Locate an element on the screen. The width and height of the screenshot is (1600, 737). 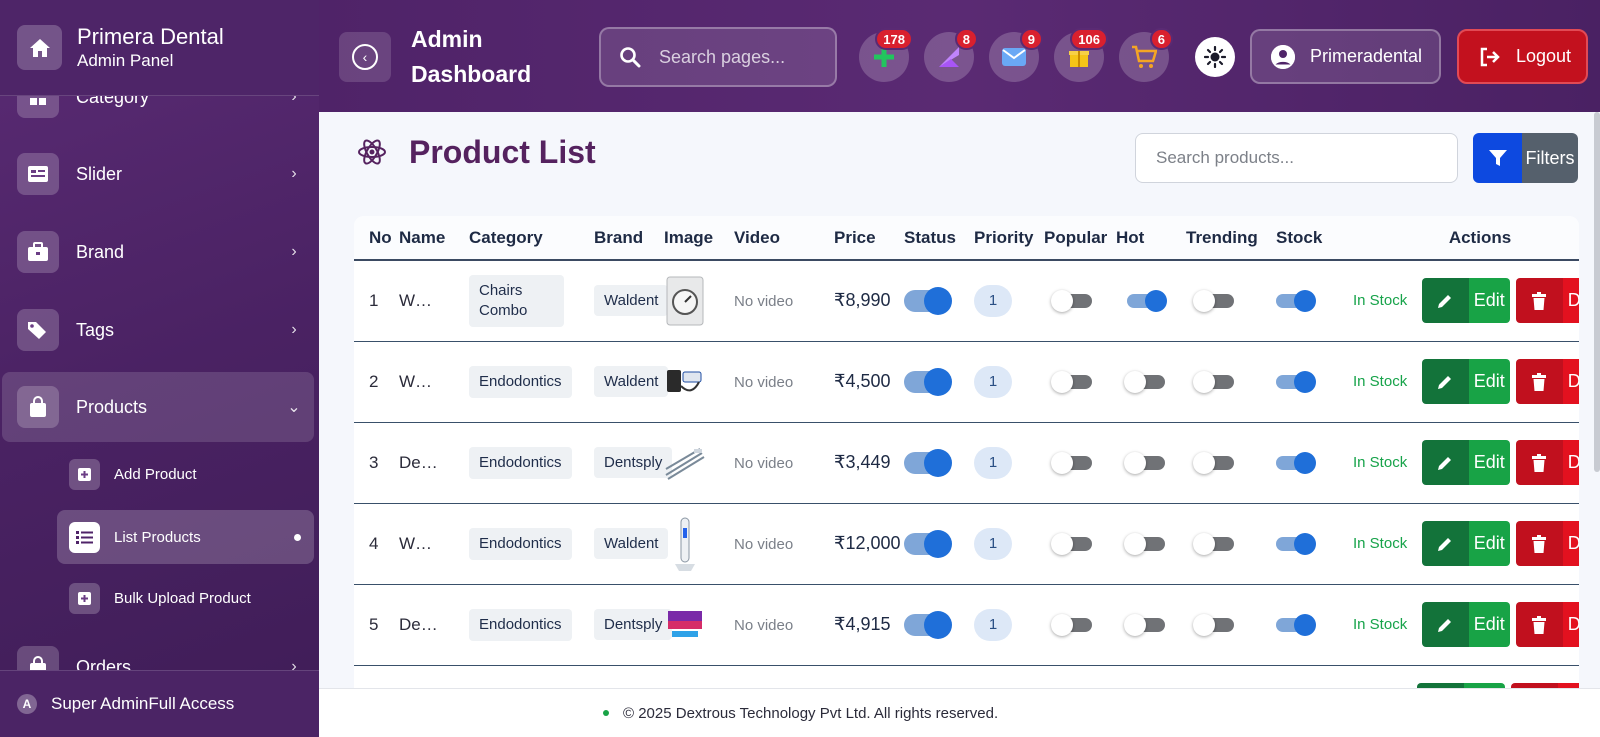
product-image is located at coordinates (685, 301).